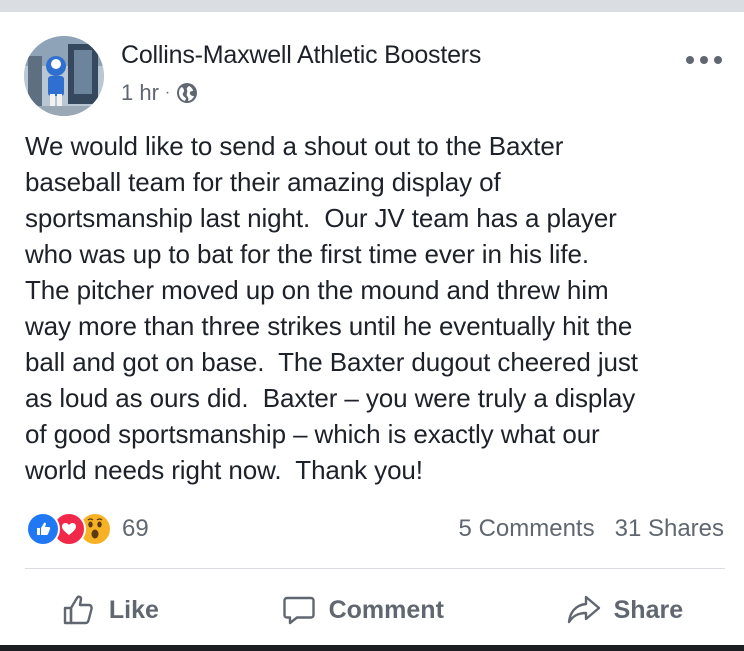  Describe the element at coordinates (43, 529) in the screenshot. I see `like-reaction-icon` at that location.